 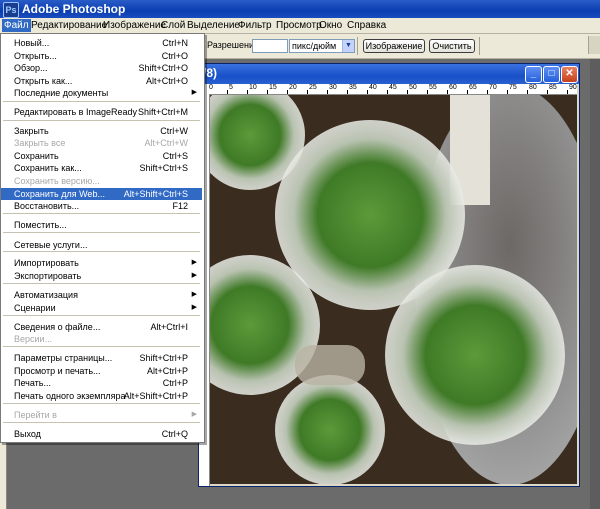 What do you see at coordinates (174, 131) in the screenshot?
I see `menu-item-shortcut: Ctrl+W` at bounding box center [174, 131].